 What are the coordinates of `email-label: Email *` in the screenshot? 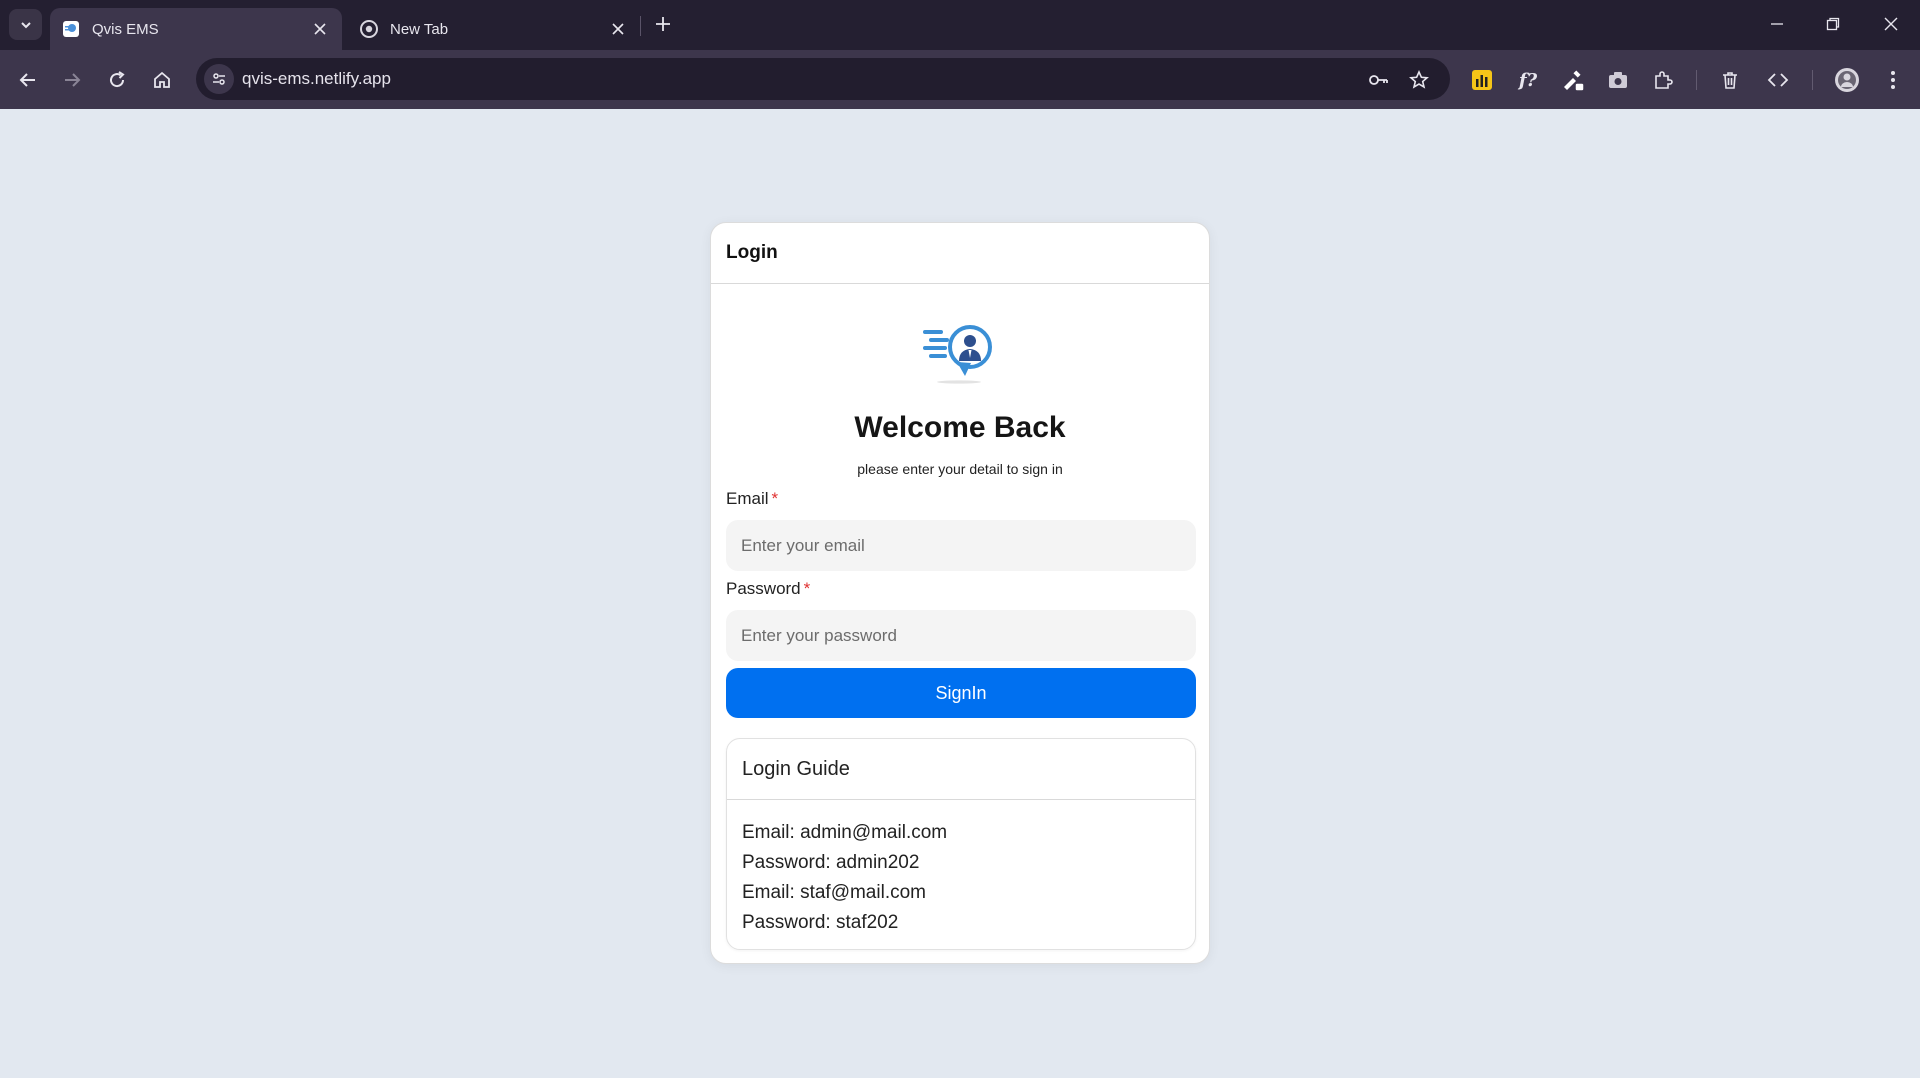 It's located at (752, 499).